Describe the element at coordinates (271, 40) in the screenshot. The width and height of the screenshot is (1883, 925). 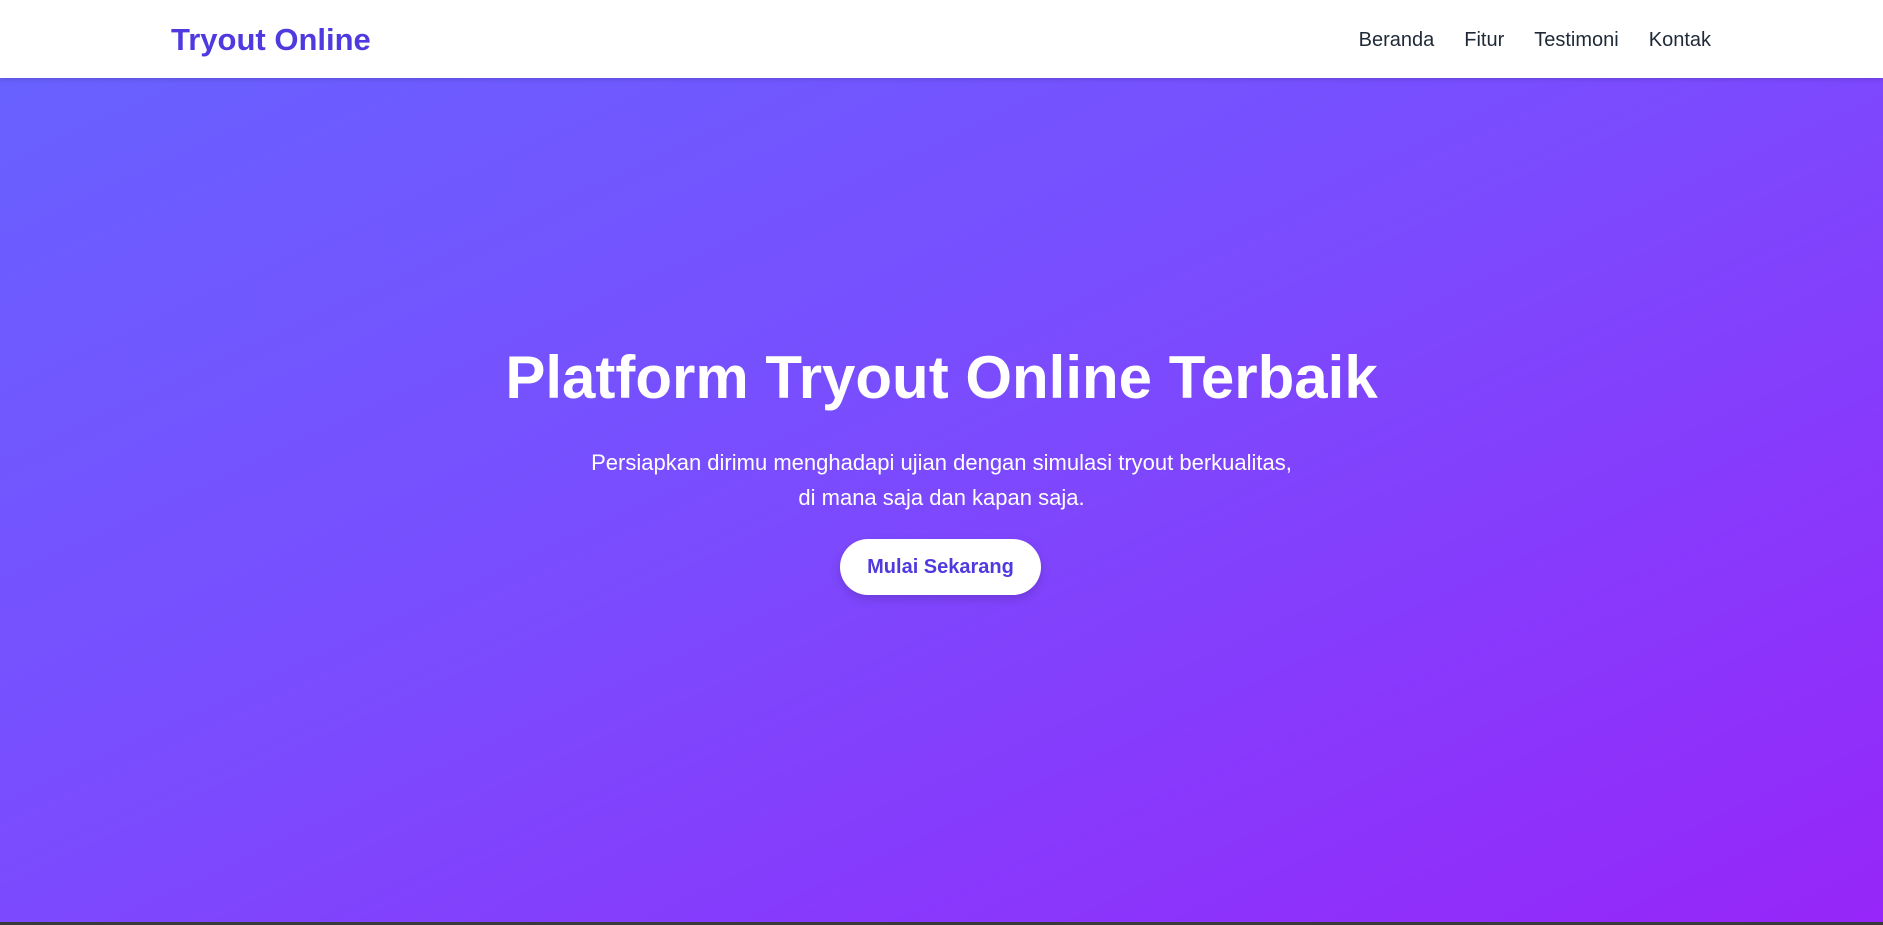
I see `brand-logo: Tryout Online` at that location.